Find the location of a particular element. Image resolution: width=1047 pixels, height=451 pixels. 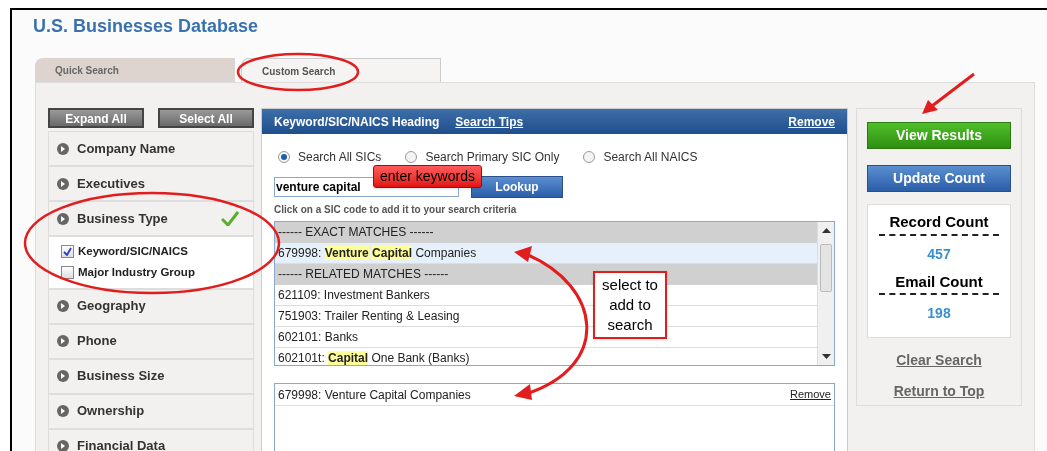

accordion-item: Executives is located at coordinates (151, 183).